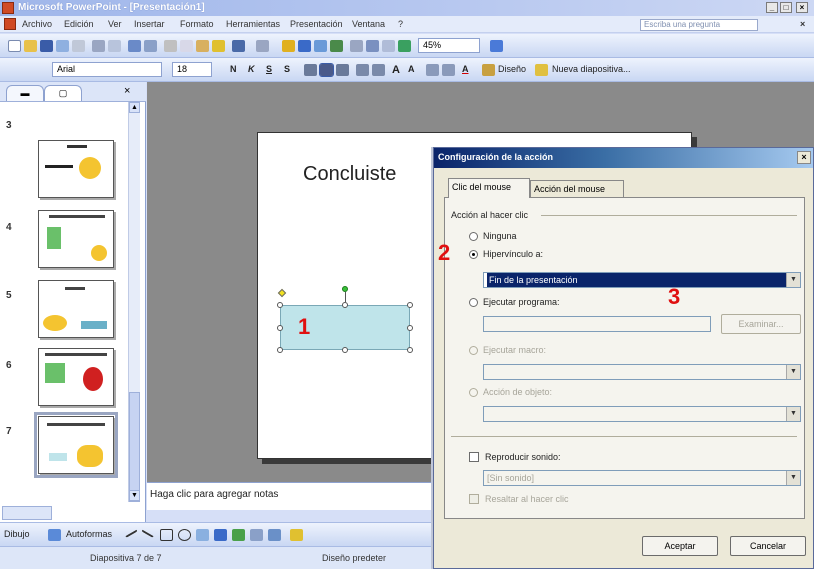  I want to click on ok-button: Aceptar, so click(680, 546).